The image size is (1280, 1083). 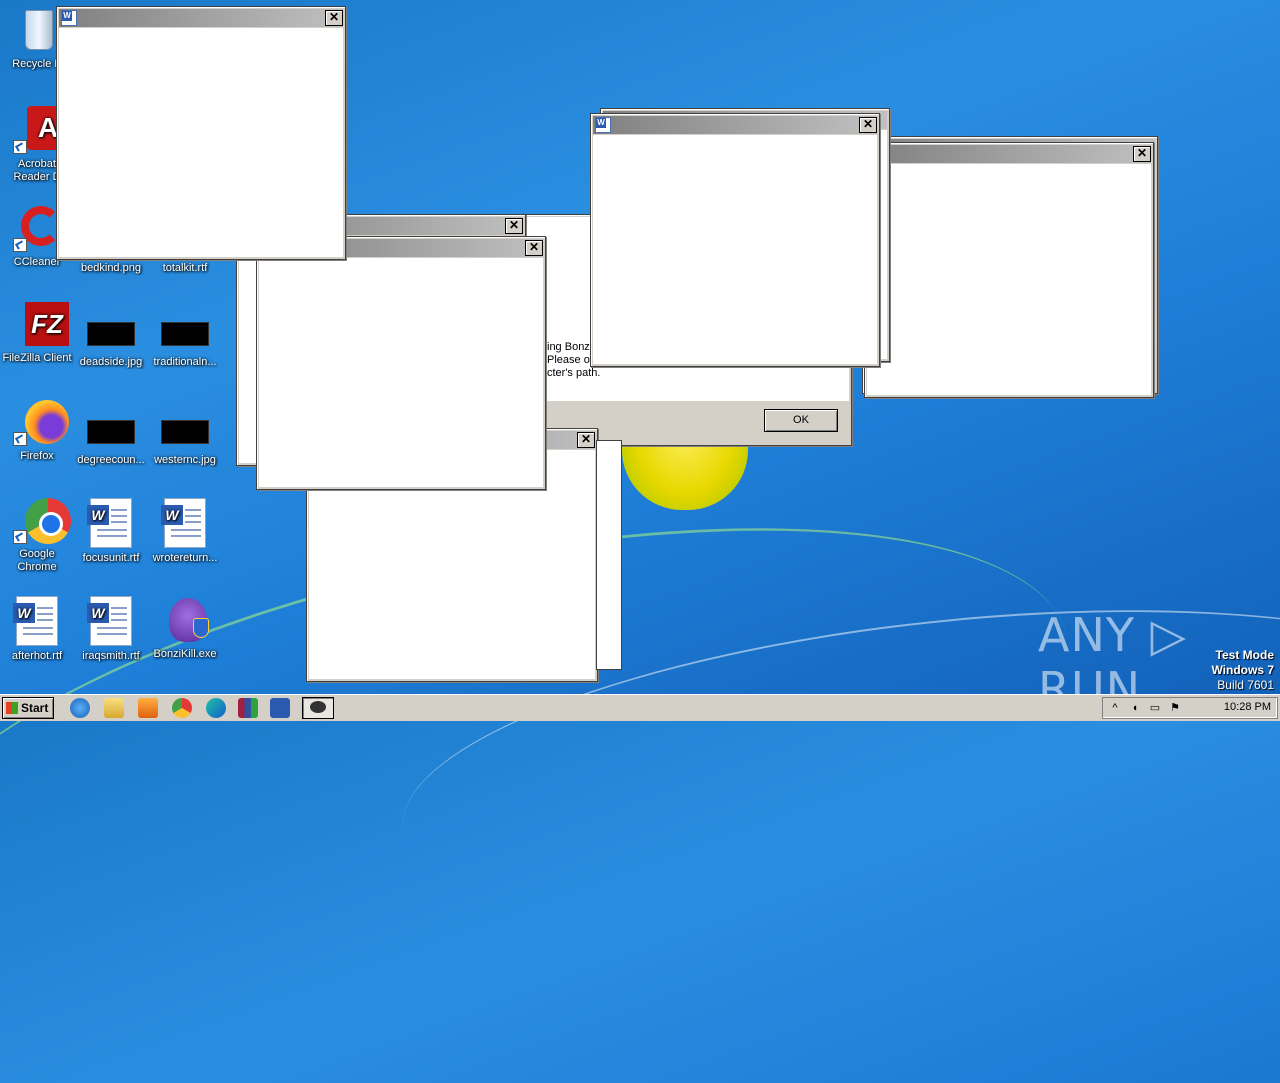 What do you see at coordinates (111, 558) in the screenshot?
I see `desktop-icon-label: focusunit.rtf` at bounding box center [111, 558].